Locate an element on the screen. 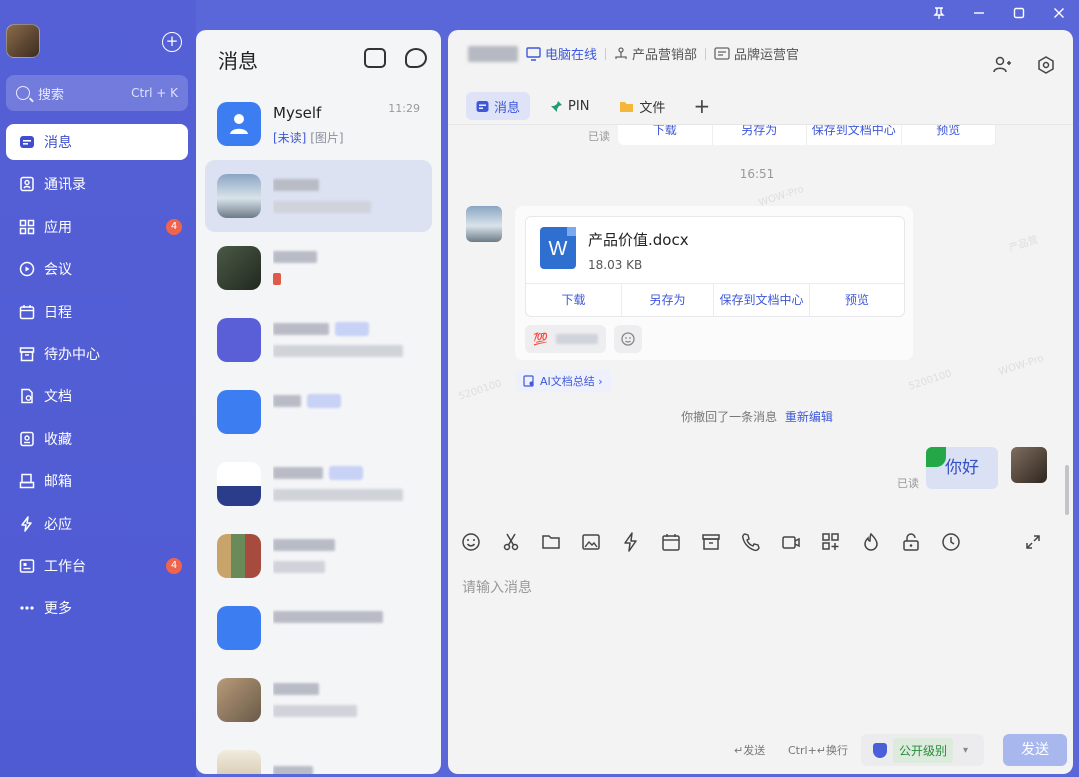 This screenshot has height=777, width=1079. lightning-icon is located at coordinates (631, 542).